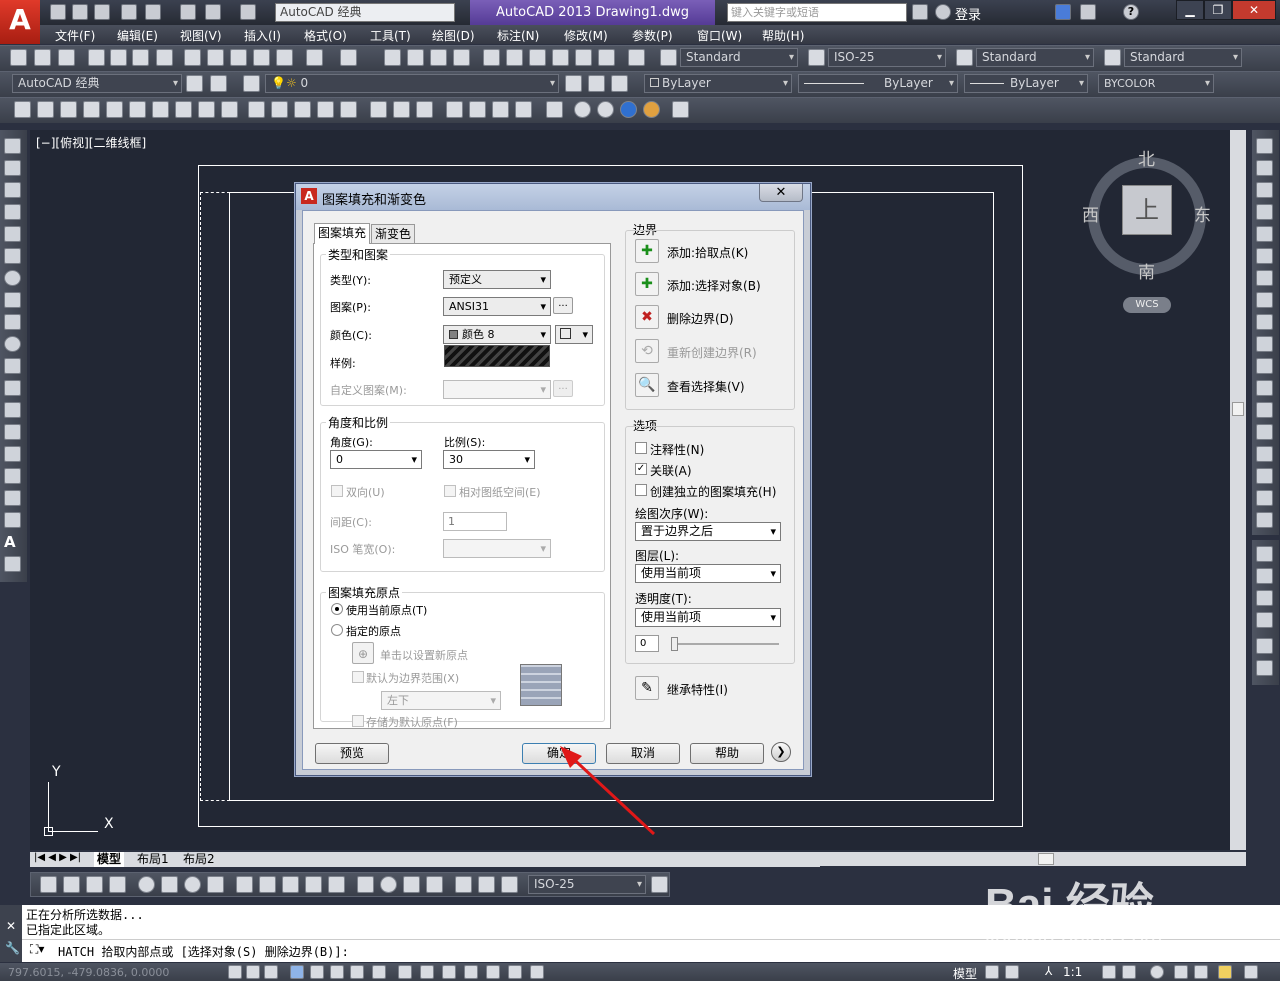  I want to click on plotstyle-combo: BYCOLOR, so click(1156, 83).